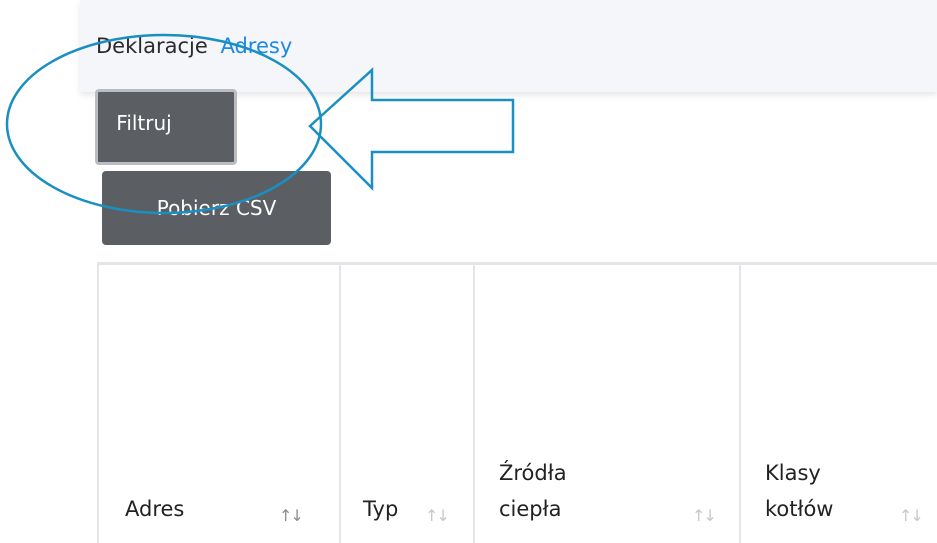 This screenshot has height=543, width=937. I want to click on column-header-zrodla-line1: Źródła, so click(533, 473).